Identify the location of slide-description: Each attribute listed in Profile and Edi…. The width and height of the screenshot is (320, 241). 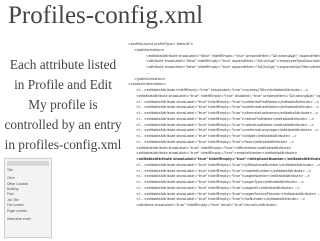
(63, 104).